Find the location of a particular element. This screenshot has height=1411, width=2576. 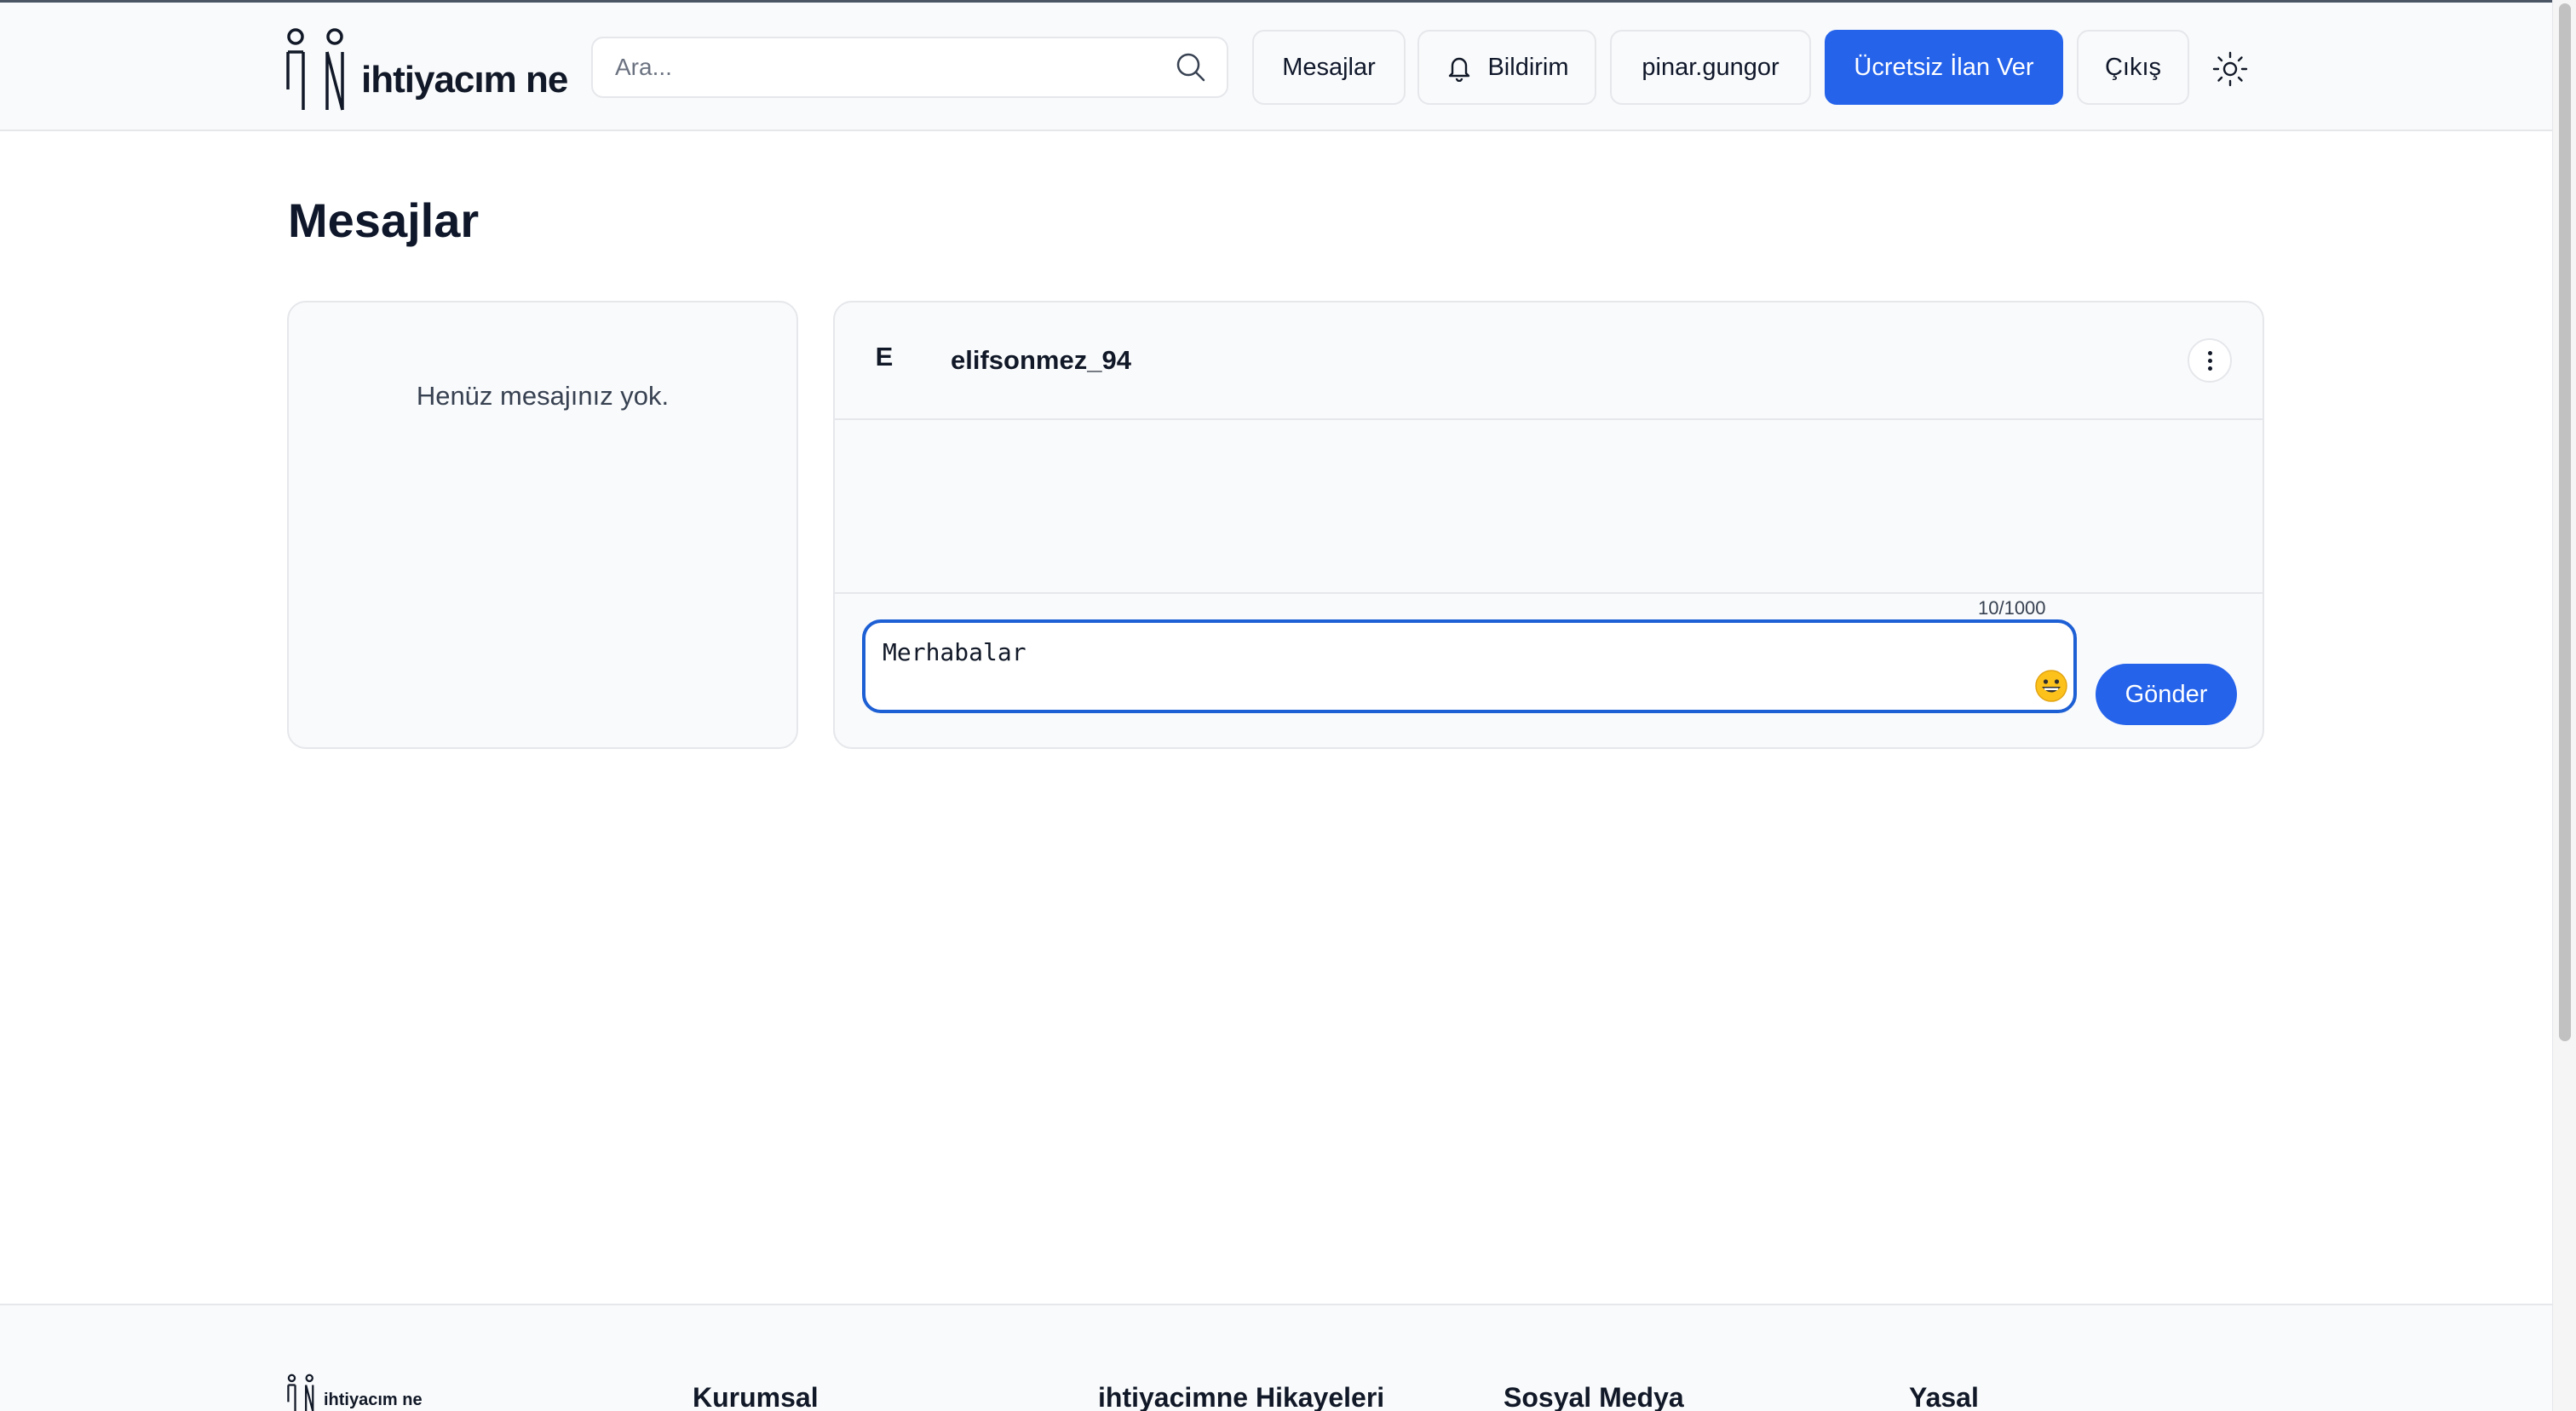

logout-button-label: Çıkış is located at coordinates (2133, 67).